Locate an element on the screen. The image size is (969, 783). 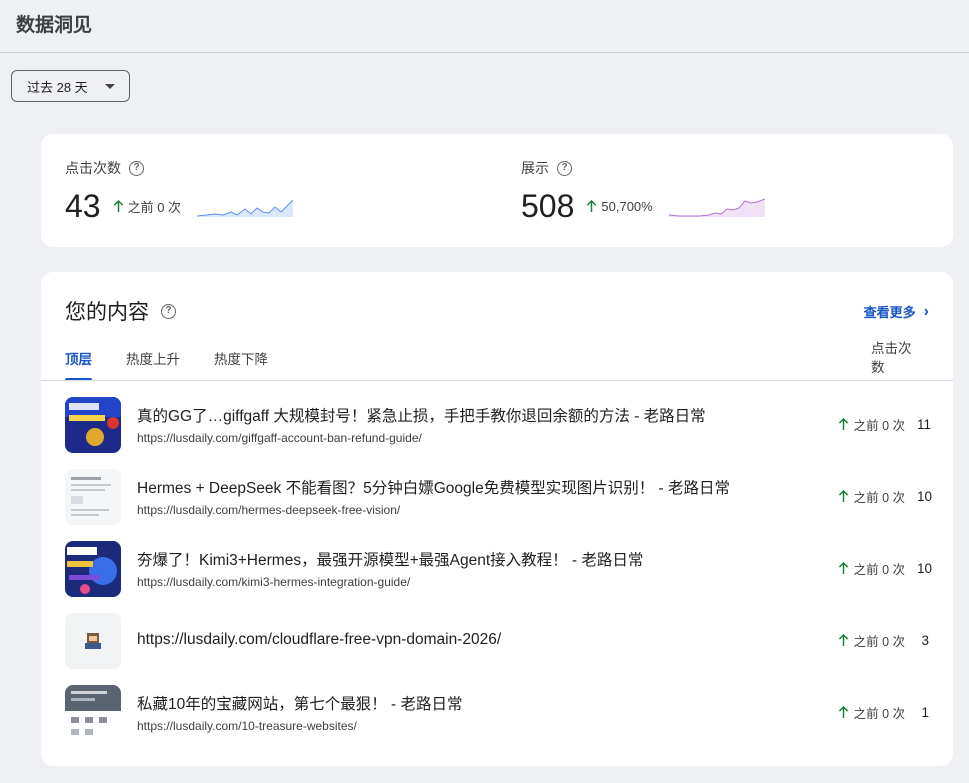
stats-card: 点击次数 ? 43 之前 0 次 展示 ? 508 50,700% is located at coordinates (497, 190).